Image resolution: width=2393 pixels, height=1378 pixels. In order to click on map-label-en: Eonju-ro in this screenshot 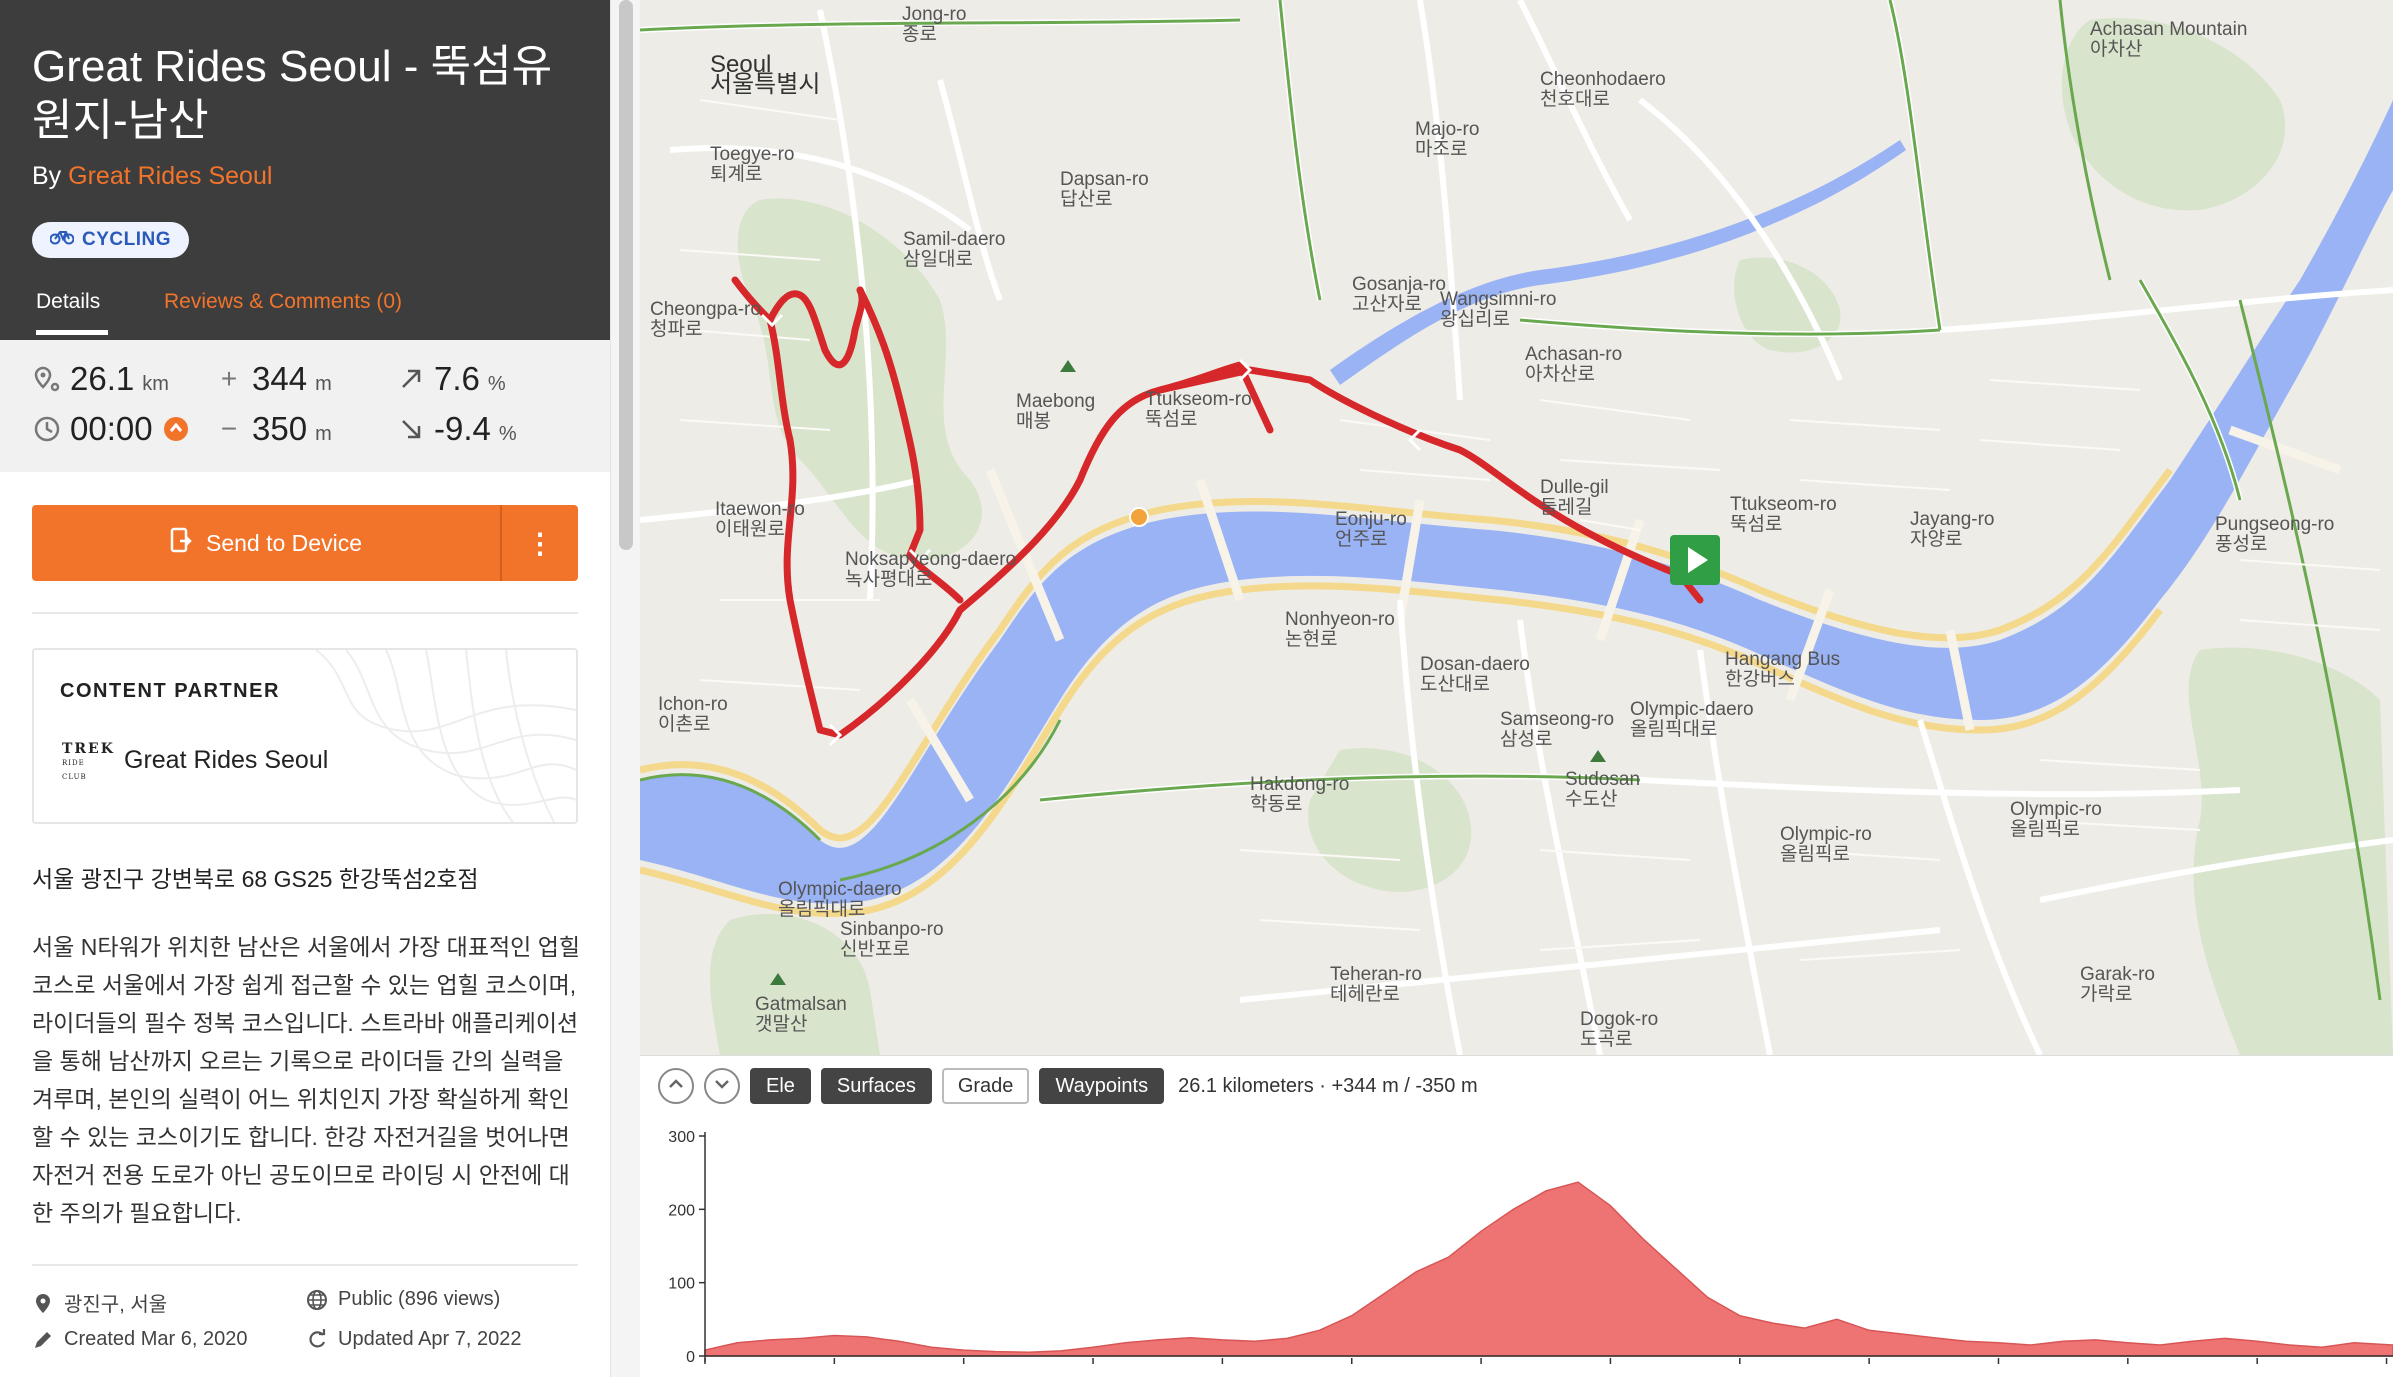, I will do `click(1371, 519)`.